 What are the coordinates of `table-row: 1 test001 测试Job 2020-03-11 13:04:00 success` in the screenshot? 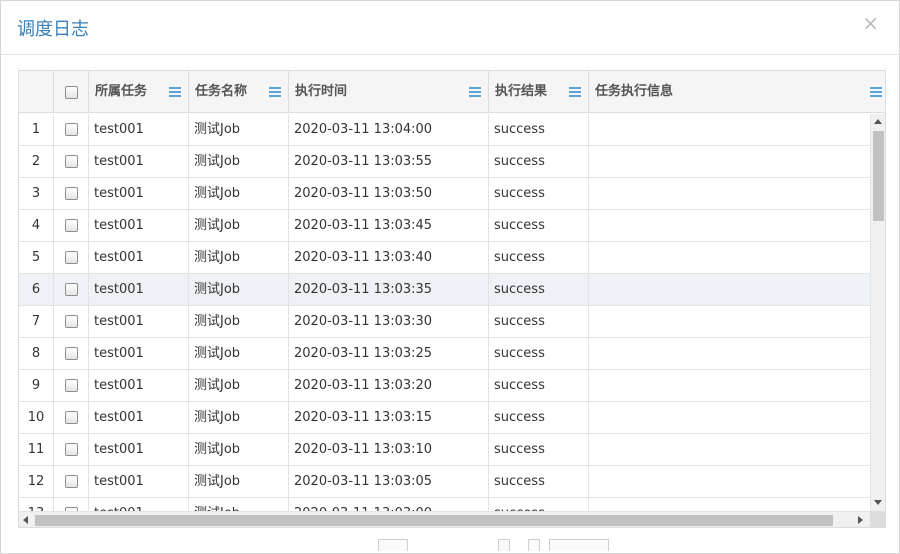 It's located at (444, 130).